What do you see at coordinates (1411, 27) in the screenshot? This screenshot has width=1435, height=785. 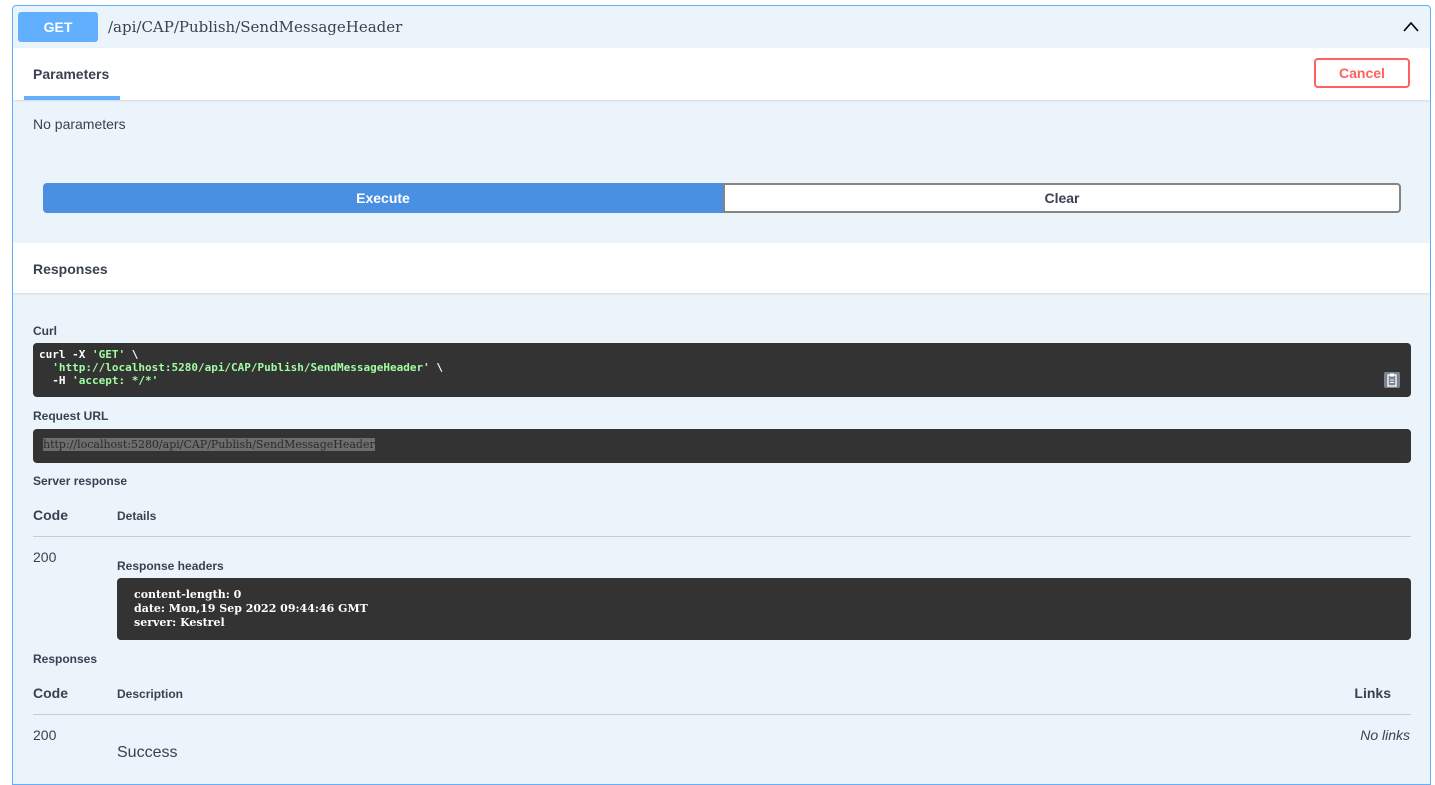 I see `chevron-up-icon` at bounding box center [1411, 27].